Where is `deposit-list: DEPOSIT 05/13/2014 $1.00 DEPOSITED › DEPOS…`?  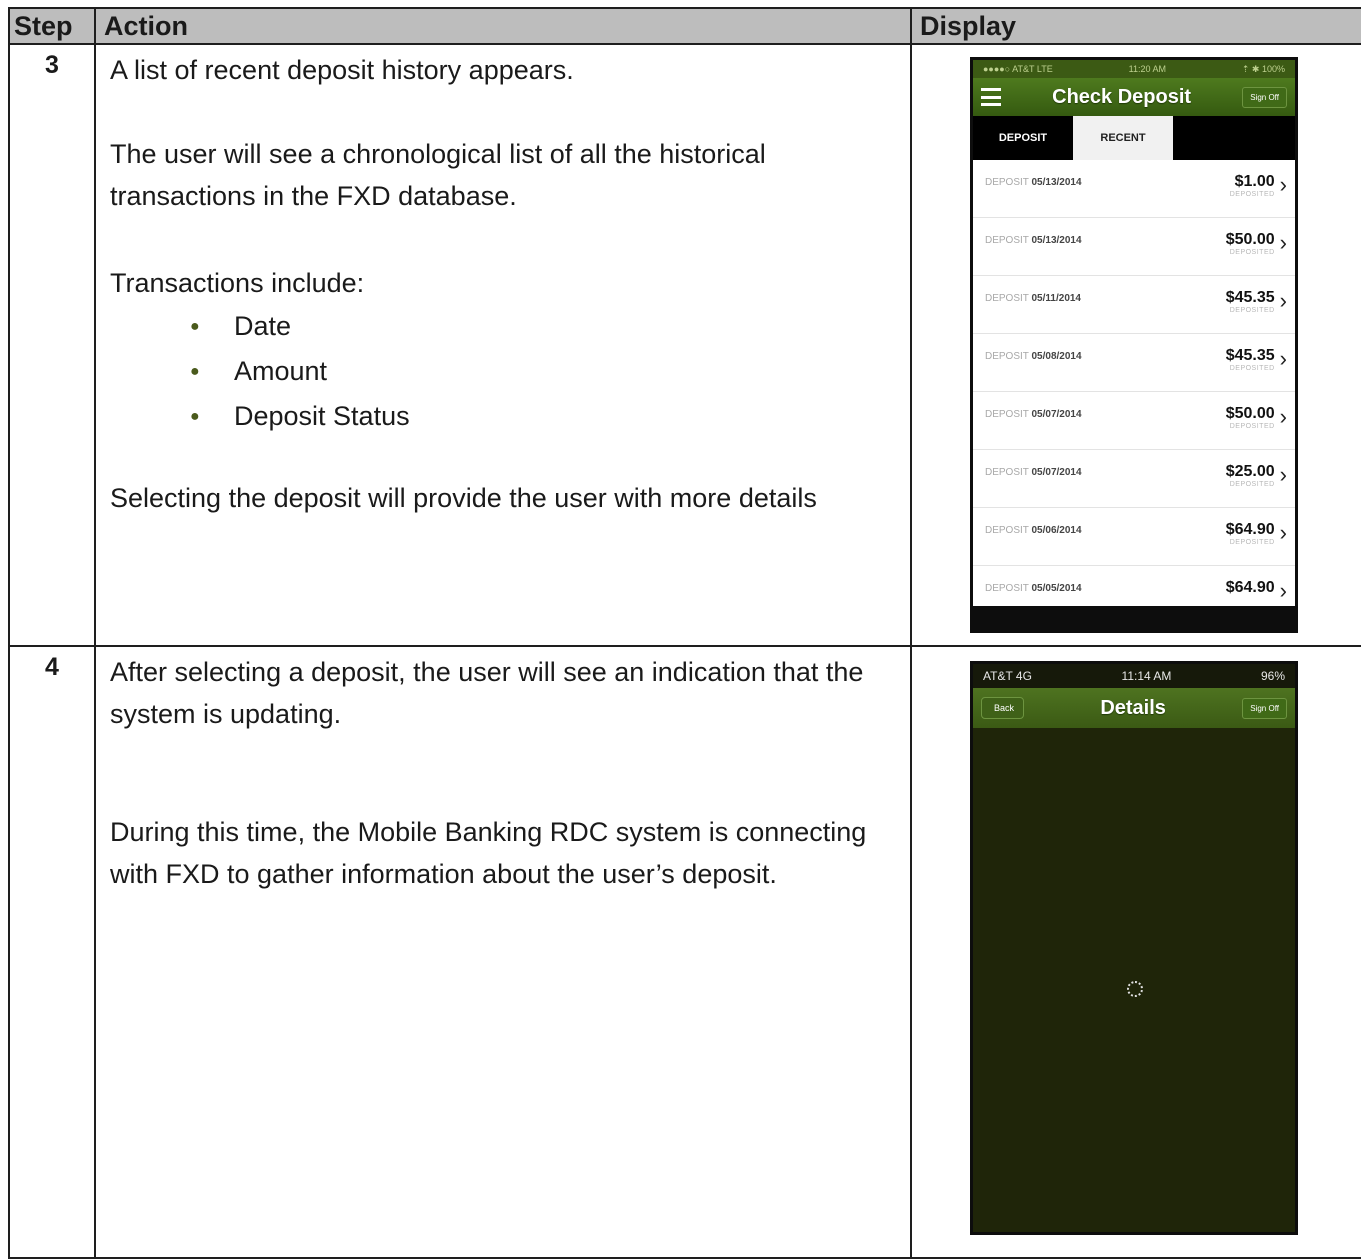 deposit-list: DEPOSIT 05/13/2014 $1.00 DEPOSITED › DEPOS… is located at coordinates (1134, 383).